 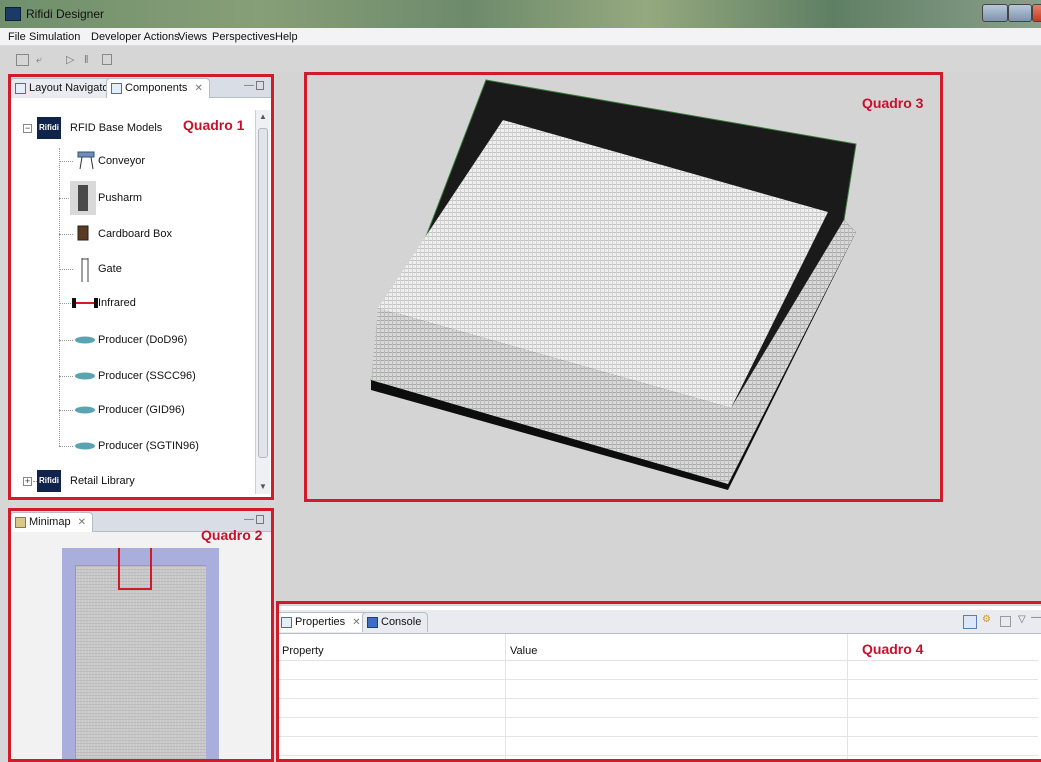 What do you see at coordinates (120, 198) in the screenshot?
I see `tree-item-pusharm: Pusharm` at bounding box center [120, 198].